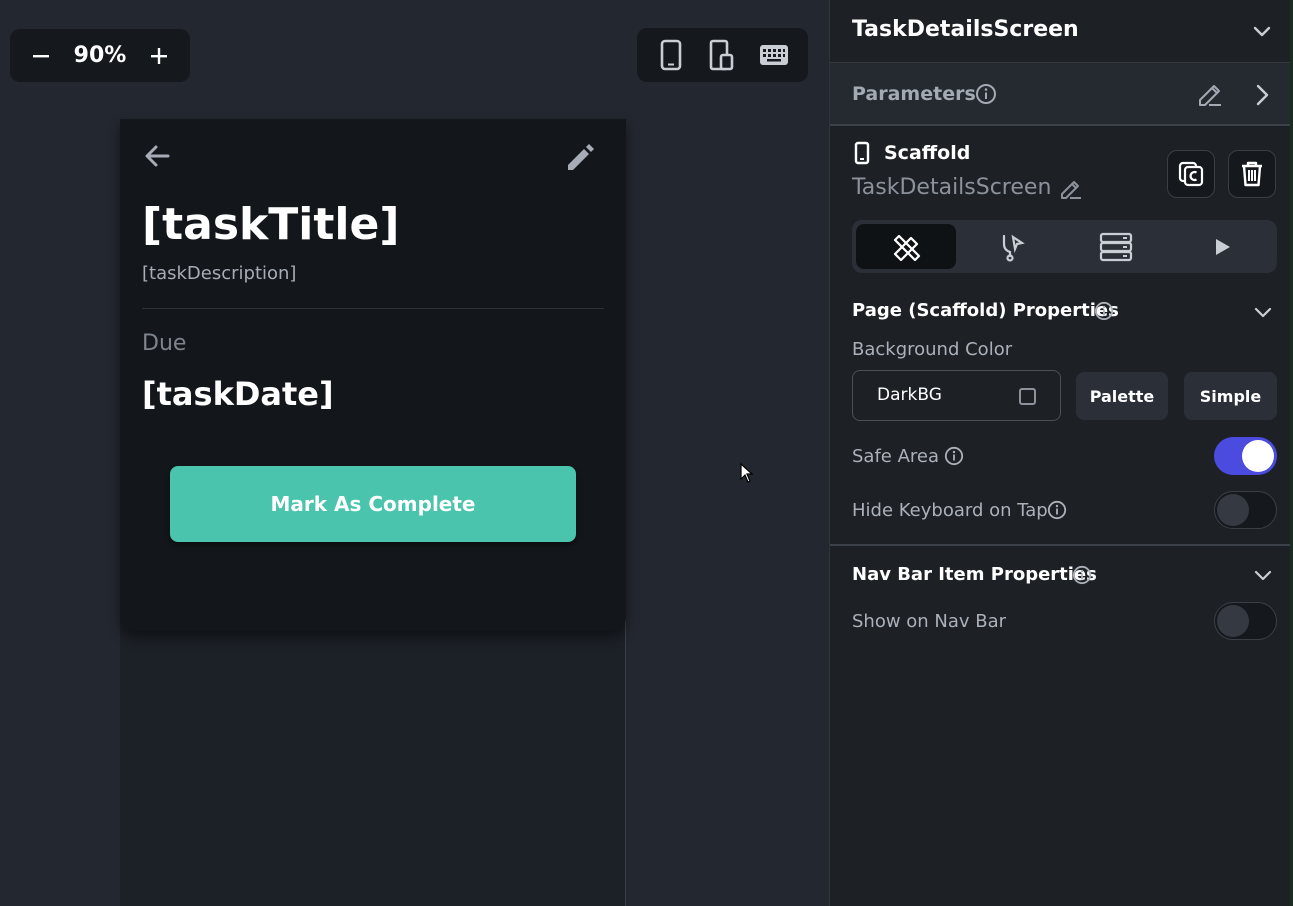 The height and width of the screenshot is (906, 1293). Describe the element at coordinates (956, 395) in the screenshot. I see `background-color-picker: DarkBG` at that location.